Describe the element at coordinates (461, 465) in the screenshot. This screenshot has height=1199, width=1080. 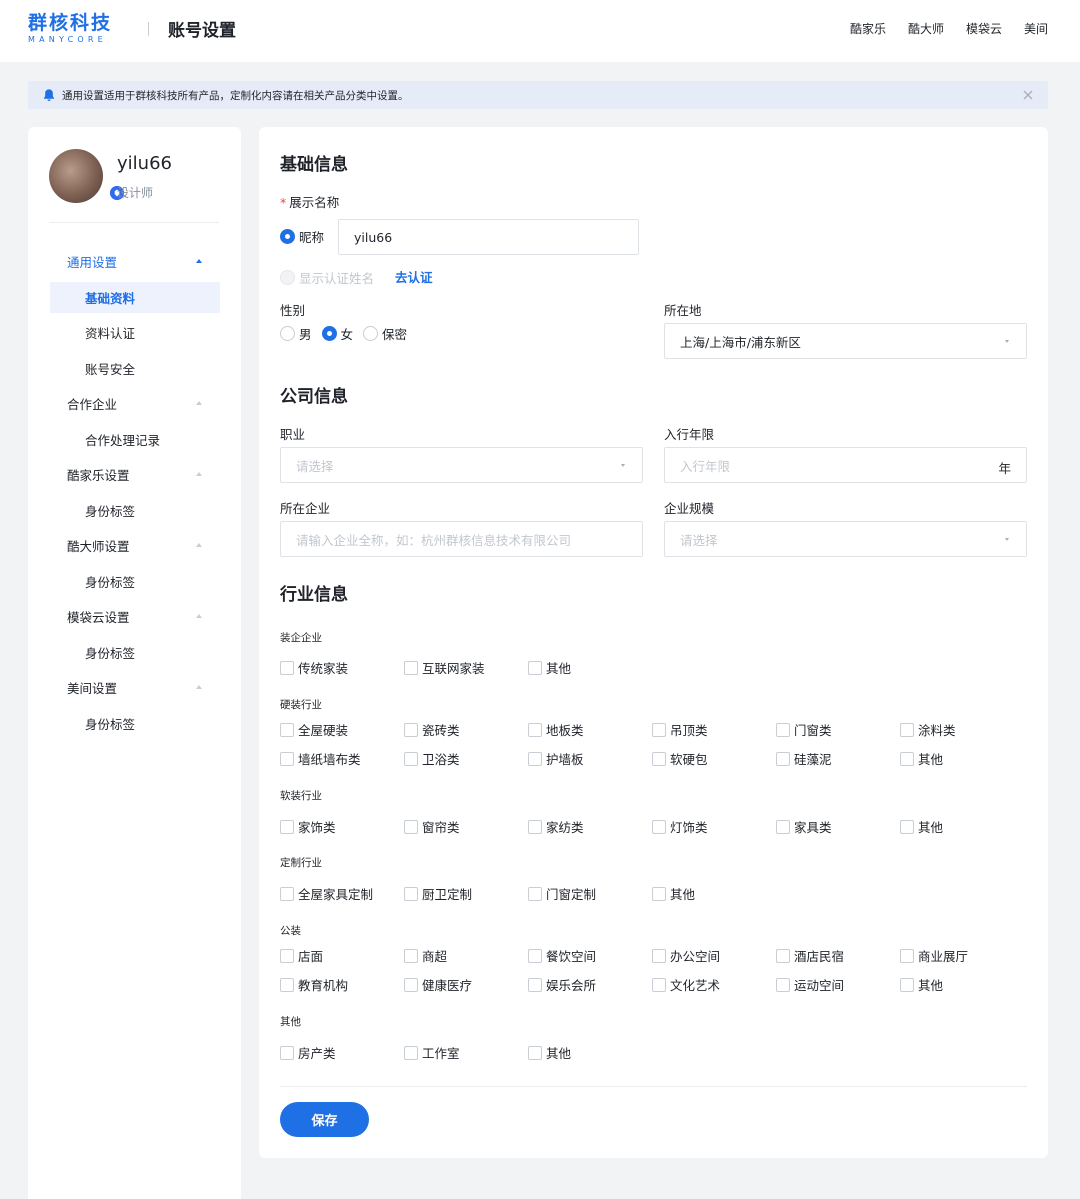
I see `job-select: 请选择` at that location.